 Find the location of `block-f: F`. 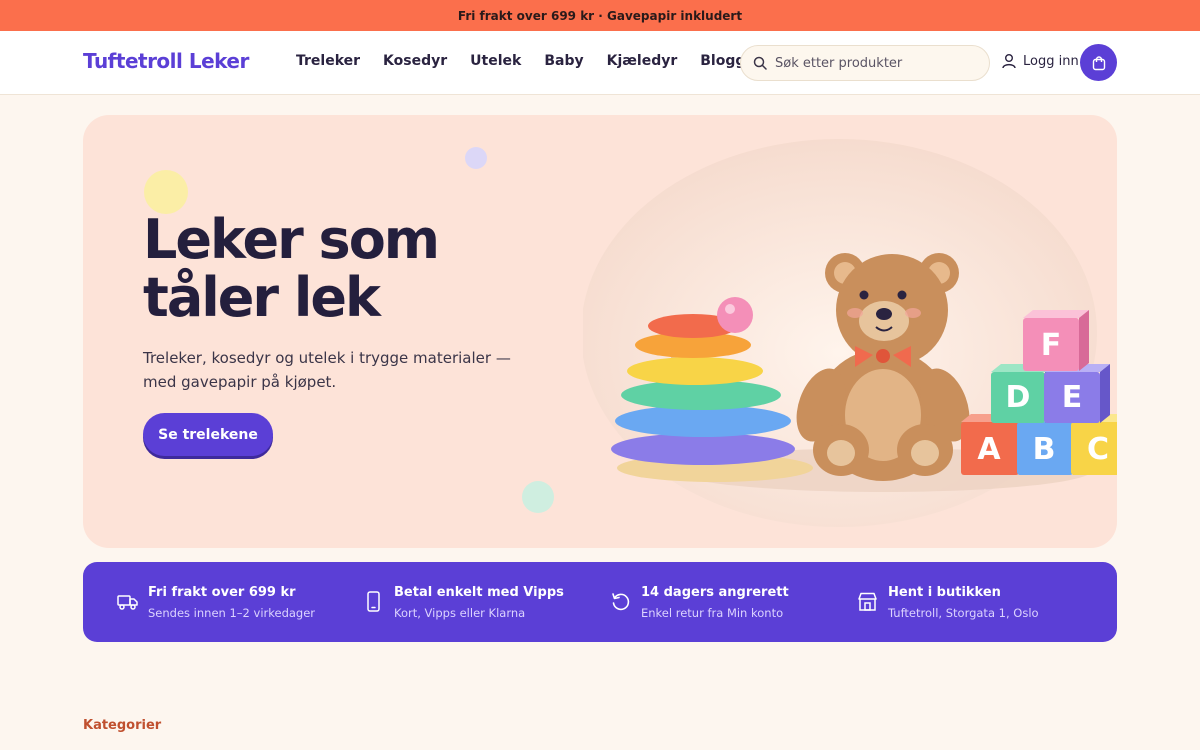

block-f: F is located at coordinates (1056, 340).